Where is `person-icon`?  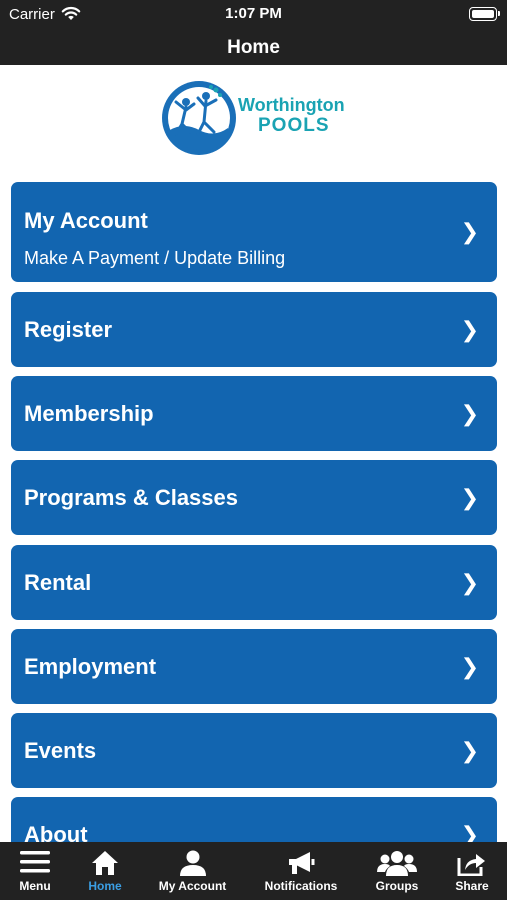
person-icon is located at coordinates (193, 865).